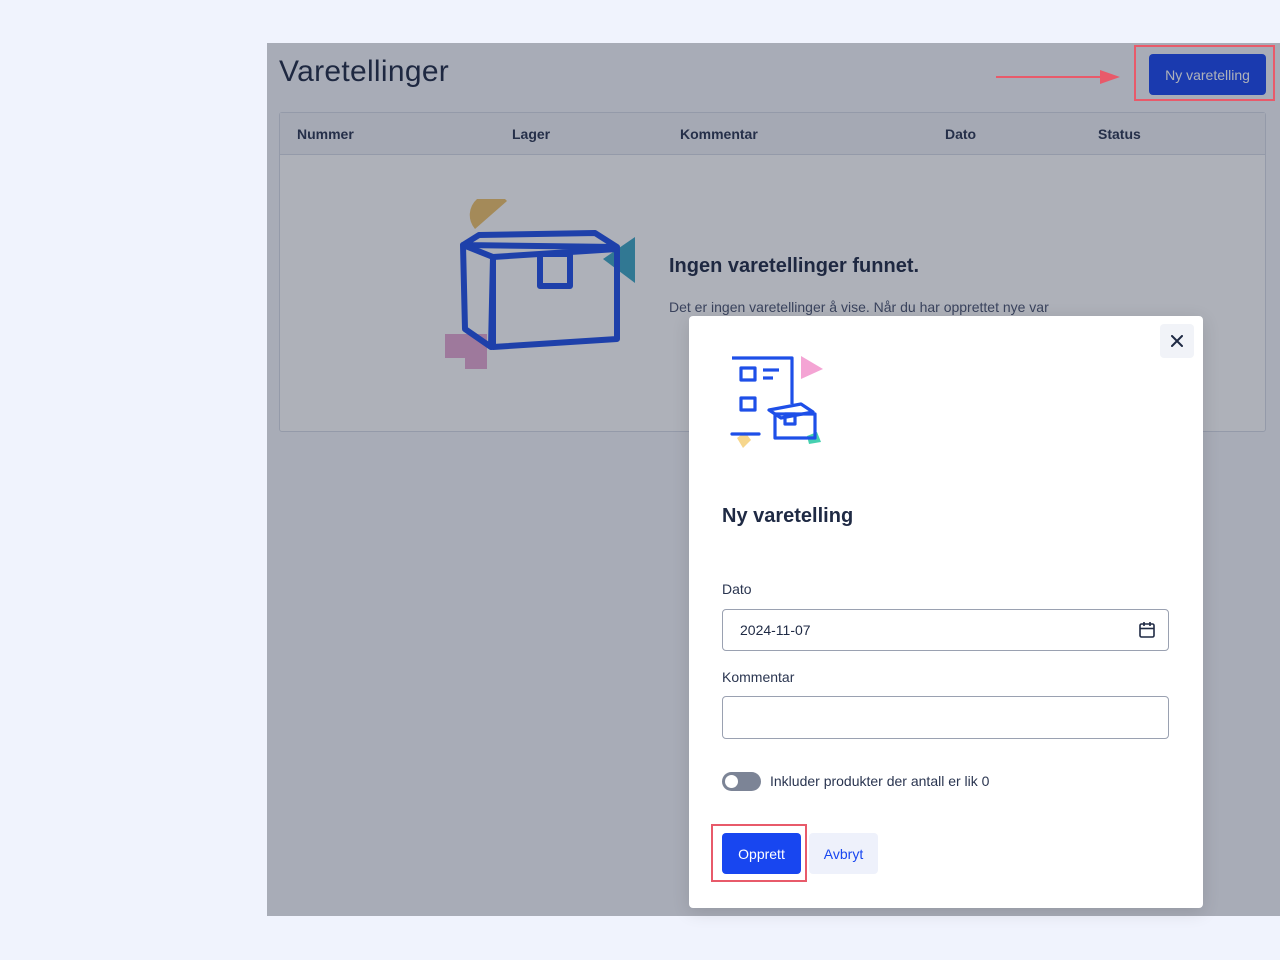 Image resolution: width=1280 pixels, height=960 pixels. Describe the element at coordinates (775, 630) in the screenshot. I see `date-value: 2024-11-07` at that location.